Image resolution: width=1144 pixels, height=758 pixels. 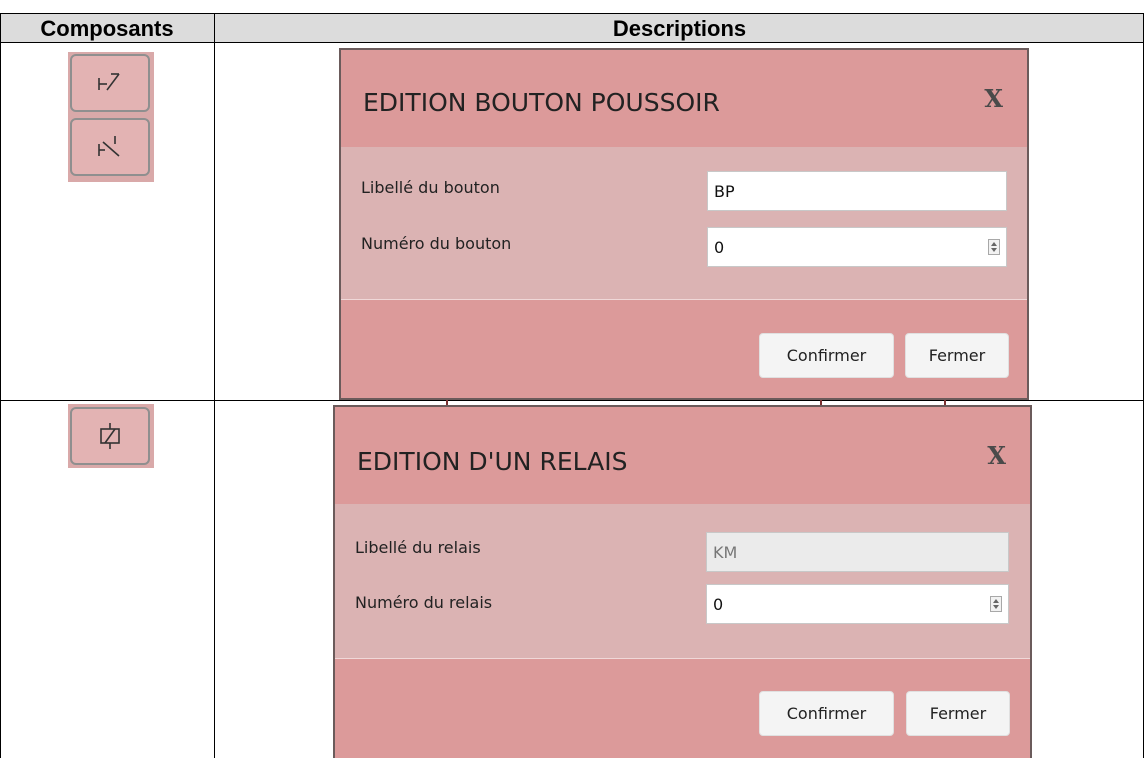 What do you see at coordinates (572, 42) in the screenshot?
I see `table-border-header` at bounding box center [572, 42].